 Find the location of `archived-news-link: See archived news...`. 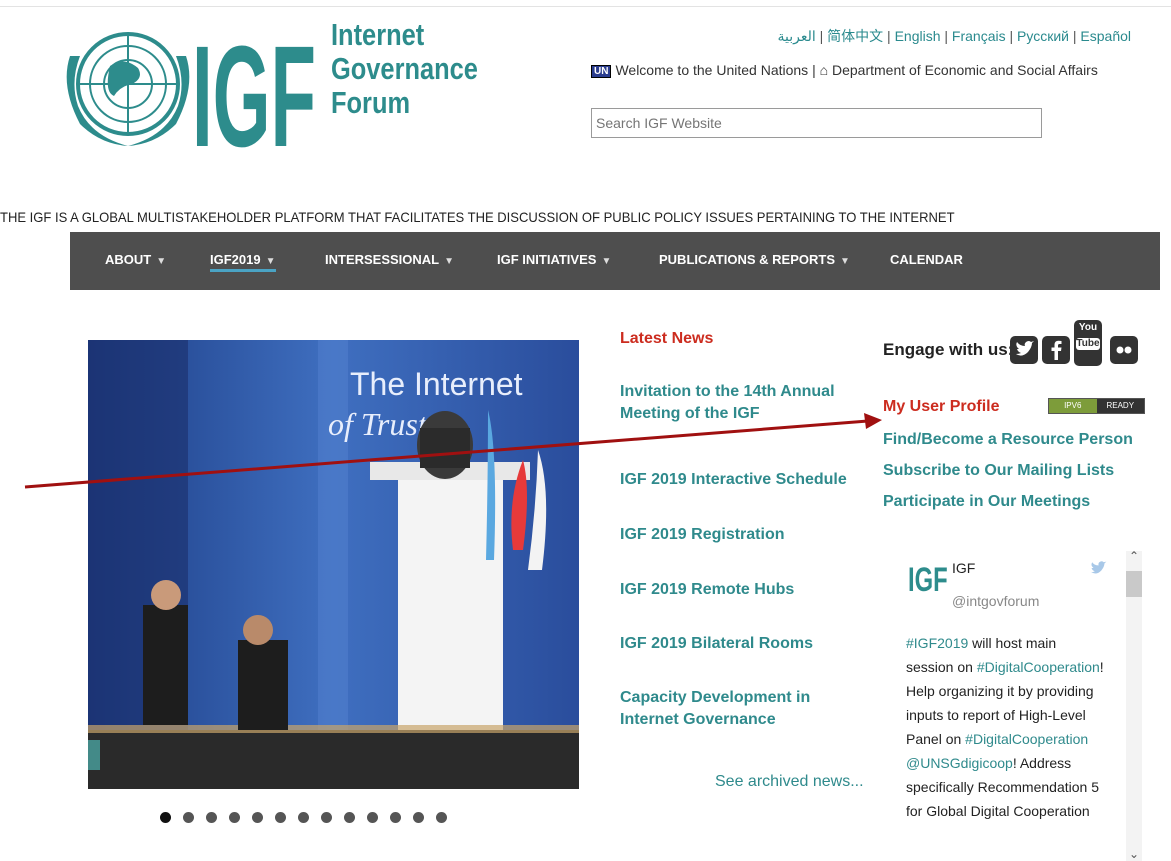

archived-news-link: See archived news... is located at coordinates (789, 782).